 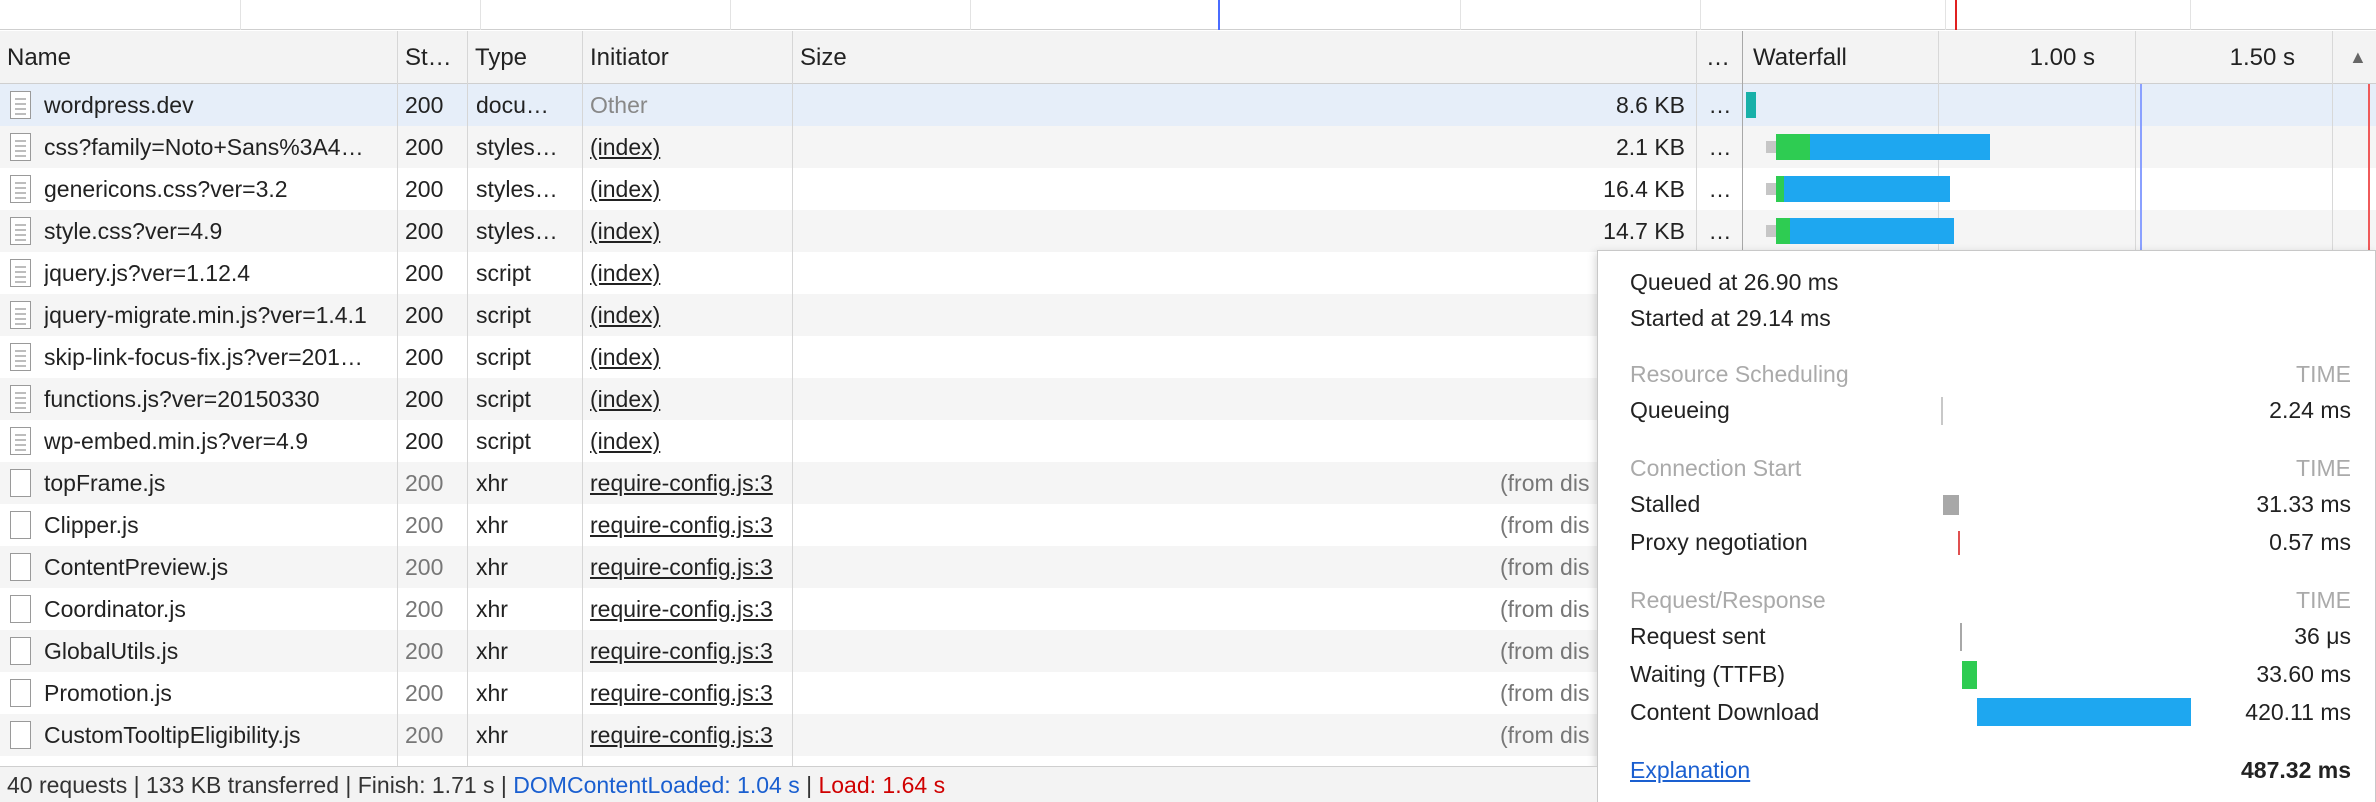 What do you see at coordinates (688, 57) in the screenshot?
I see `column-header-initiator: Initiator` at bounding box center [688, 57].